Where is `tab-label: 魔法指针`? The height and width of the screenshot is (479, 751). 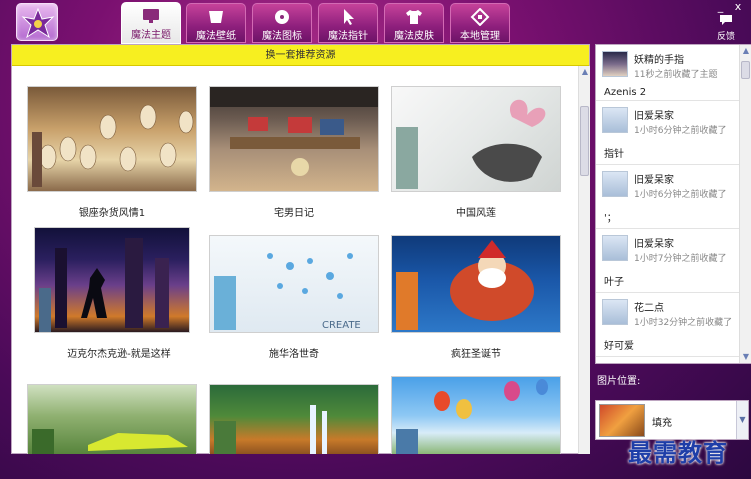
tab-label: 魔法指针 is located at coordinates (348, 36).